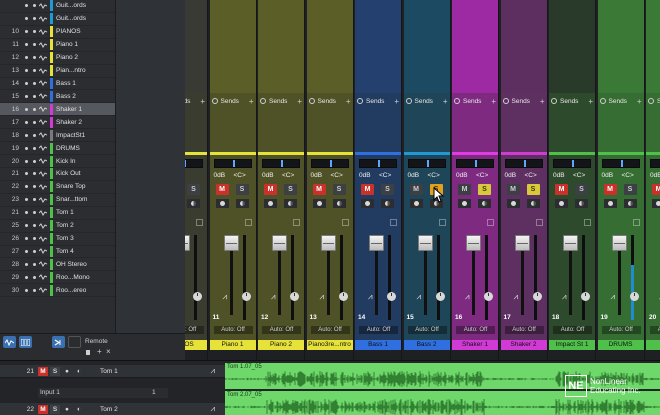 Image resolution: width=660 pixels, height=415 pixels. I want to click on track-name: Piano 2, so click(67, 57).